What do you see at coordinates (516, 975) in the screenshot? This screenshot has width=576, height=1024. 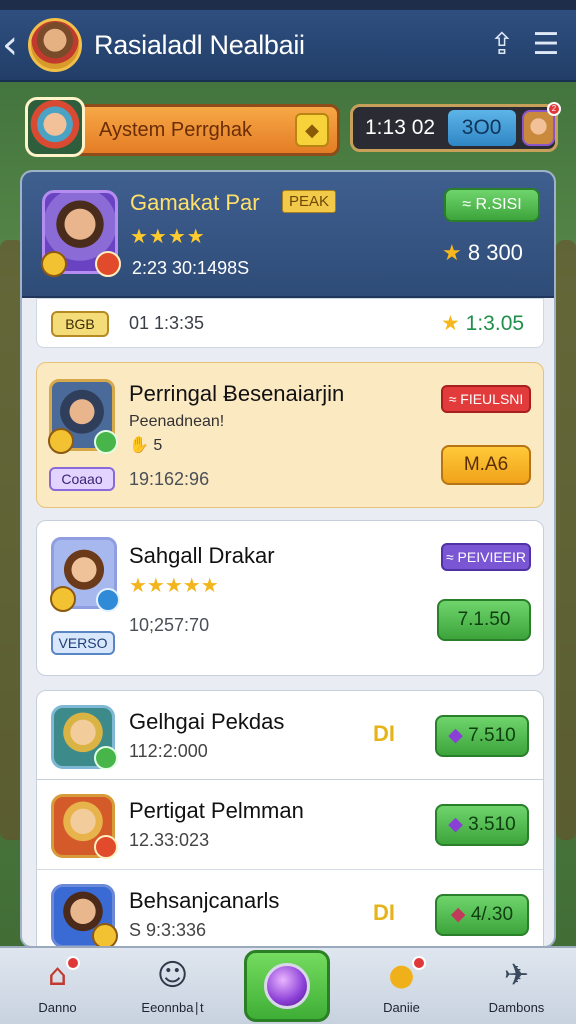 I see `map-icon: ✈` at bounding box center [516, 975].